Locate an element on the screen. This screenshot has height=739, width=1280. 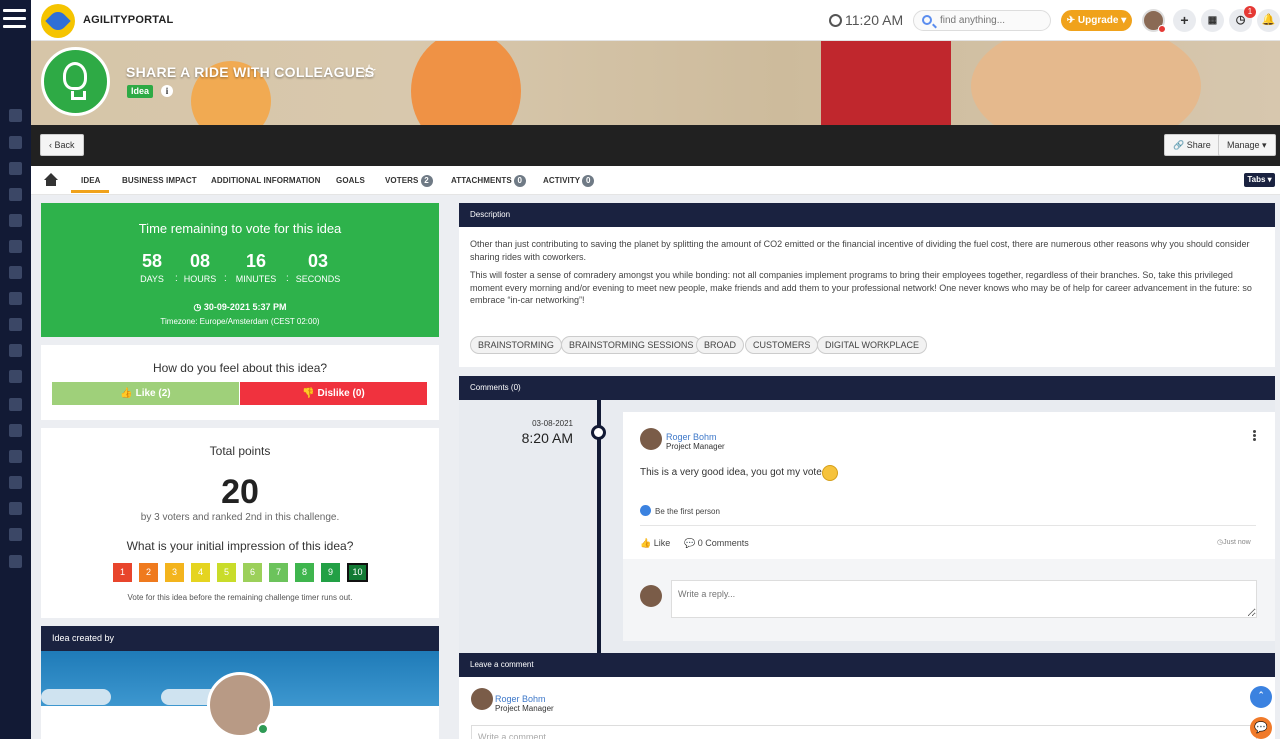
rating-7: 7 is located at coordinates (278, 572).